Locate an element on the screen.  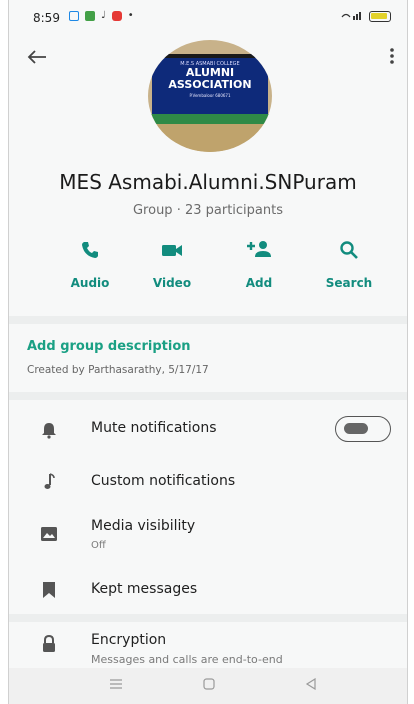
bell-icon is located at coordinates (49, 431).